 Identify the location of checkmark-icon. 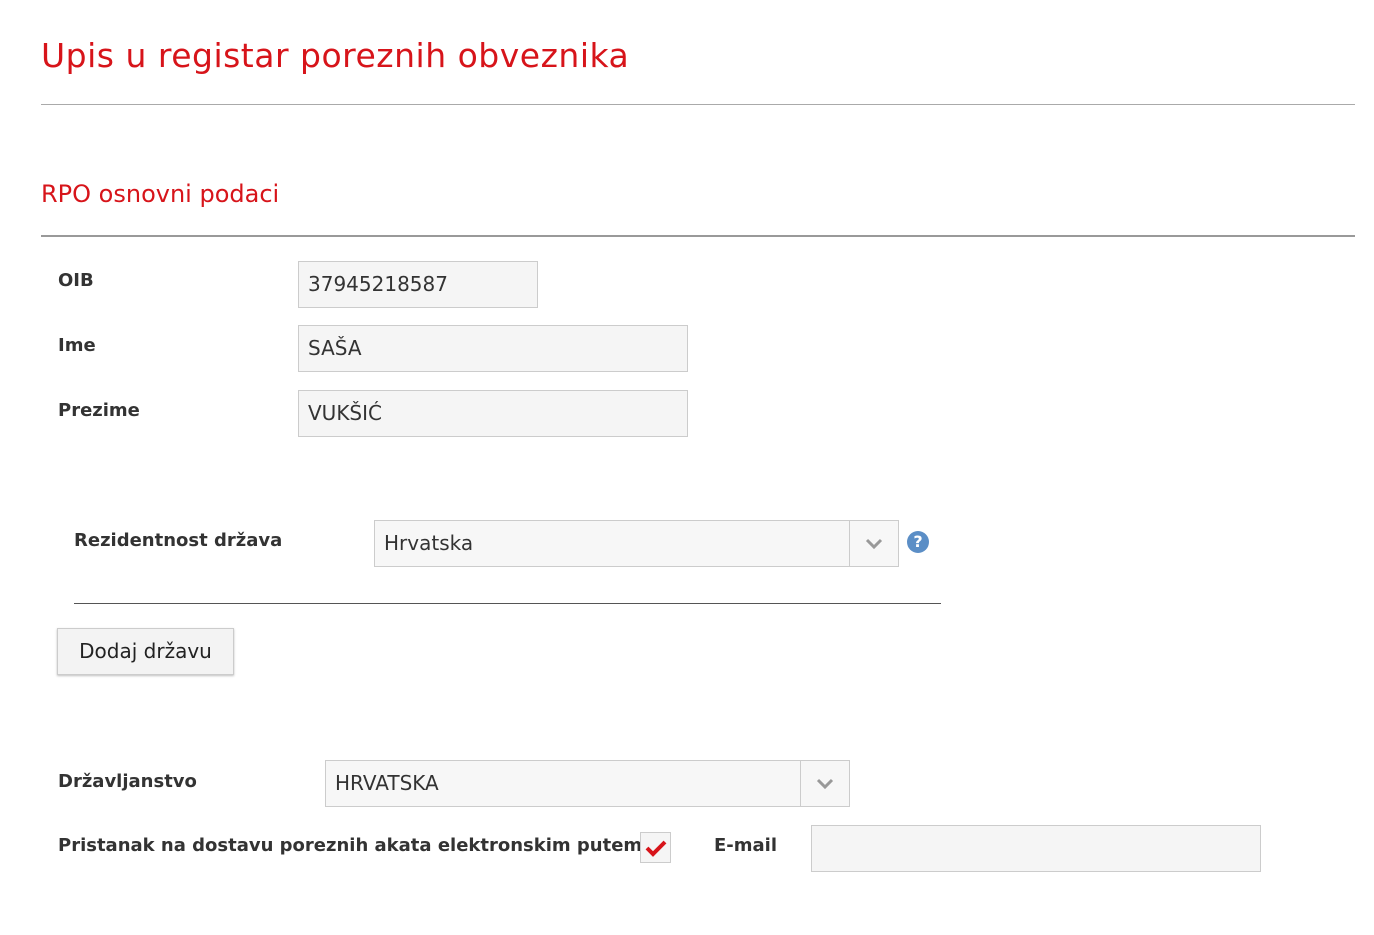
(655, 848).